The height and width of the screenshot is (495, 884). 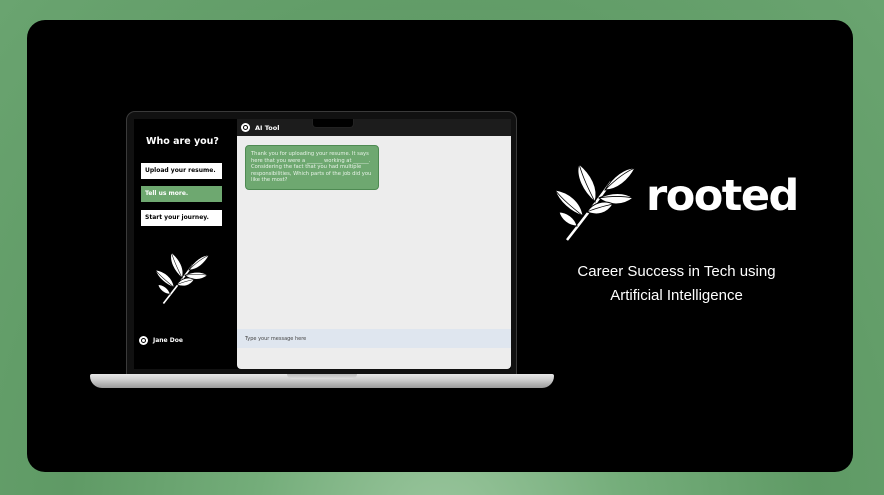 What do you see at coordinates (676, 295) in the screenshot?
I see `tagline-line-2: Artificial Intelligence` at bounding box center [676, 295].